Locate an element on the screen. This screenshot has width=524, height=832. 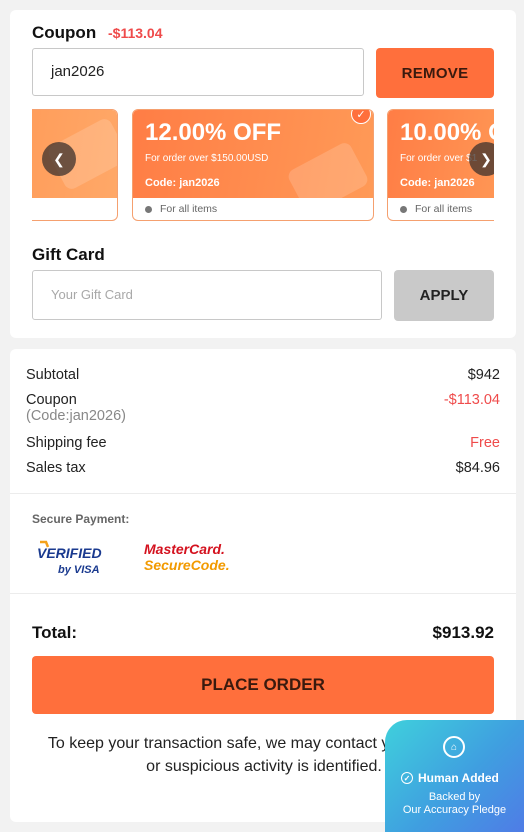
total-label: Total: is located at coordinates (55, 632).